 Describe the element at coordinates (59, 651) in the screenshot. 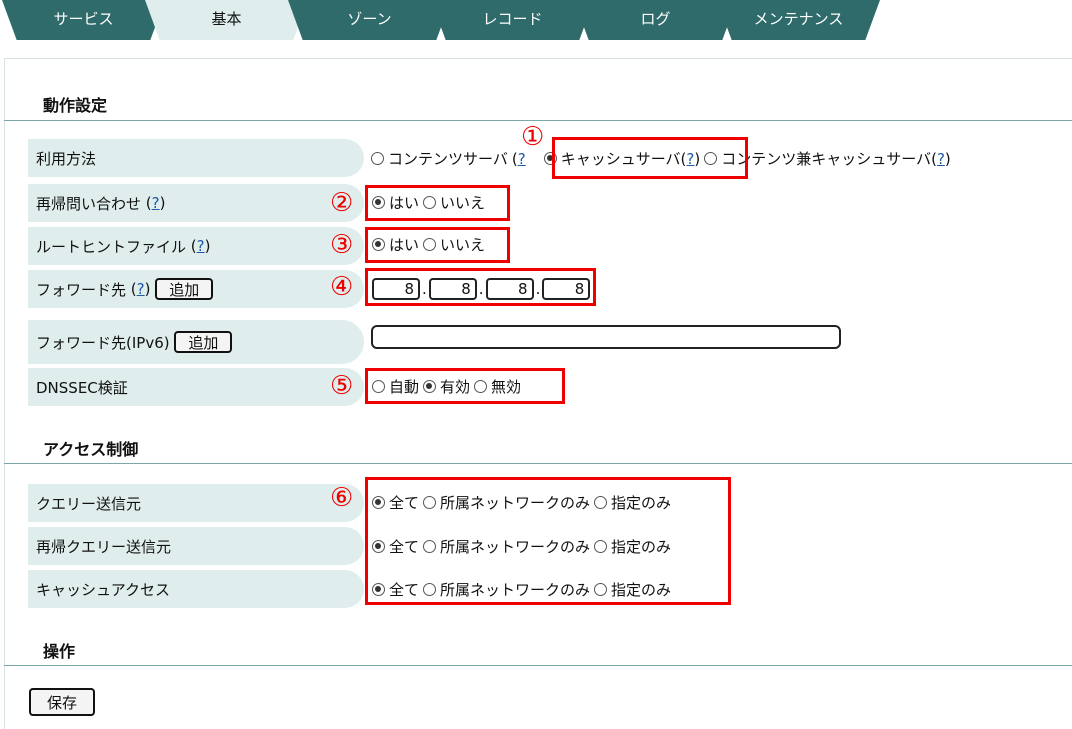

I see `section-title-operation: 操作` at that location.